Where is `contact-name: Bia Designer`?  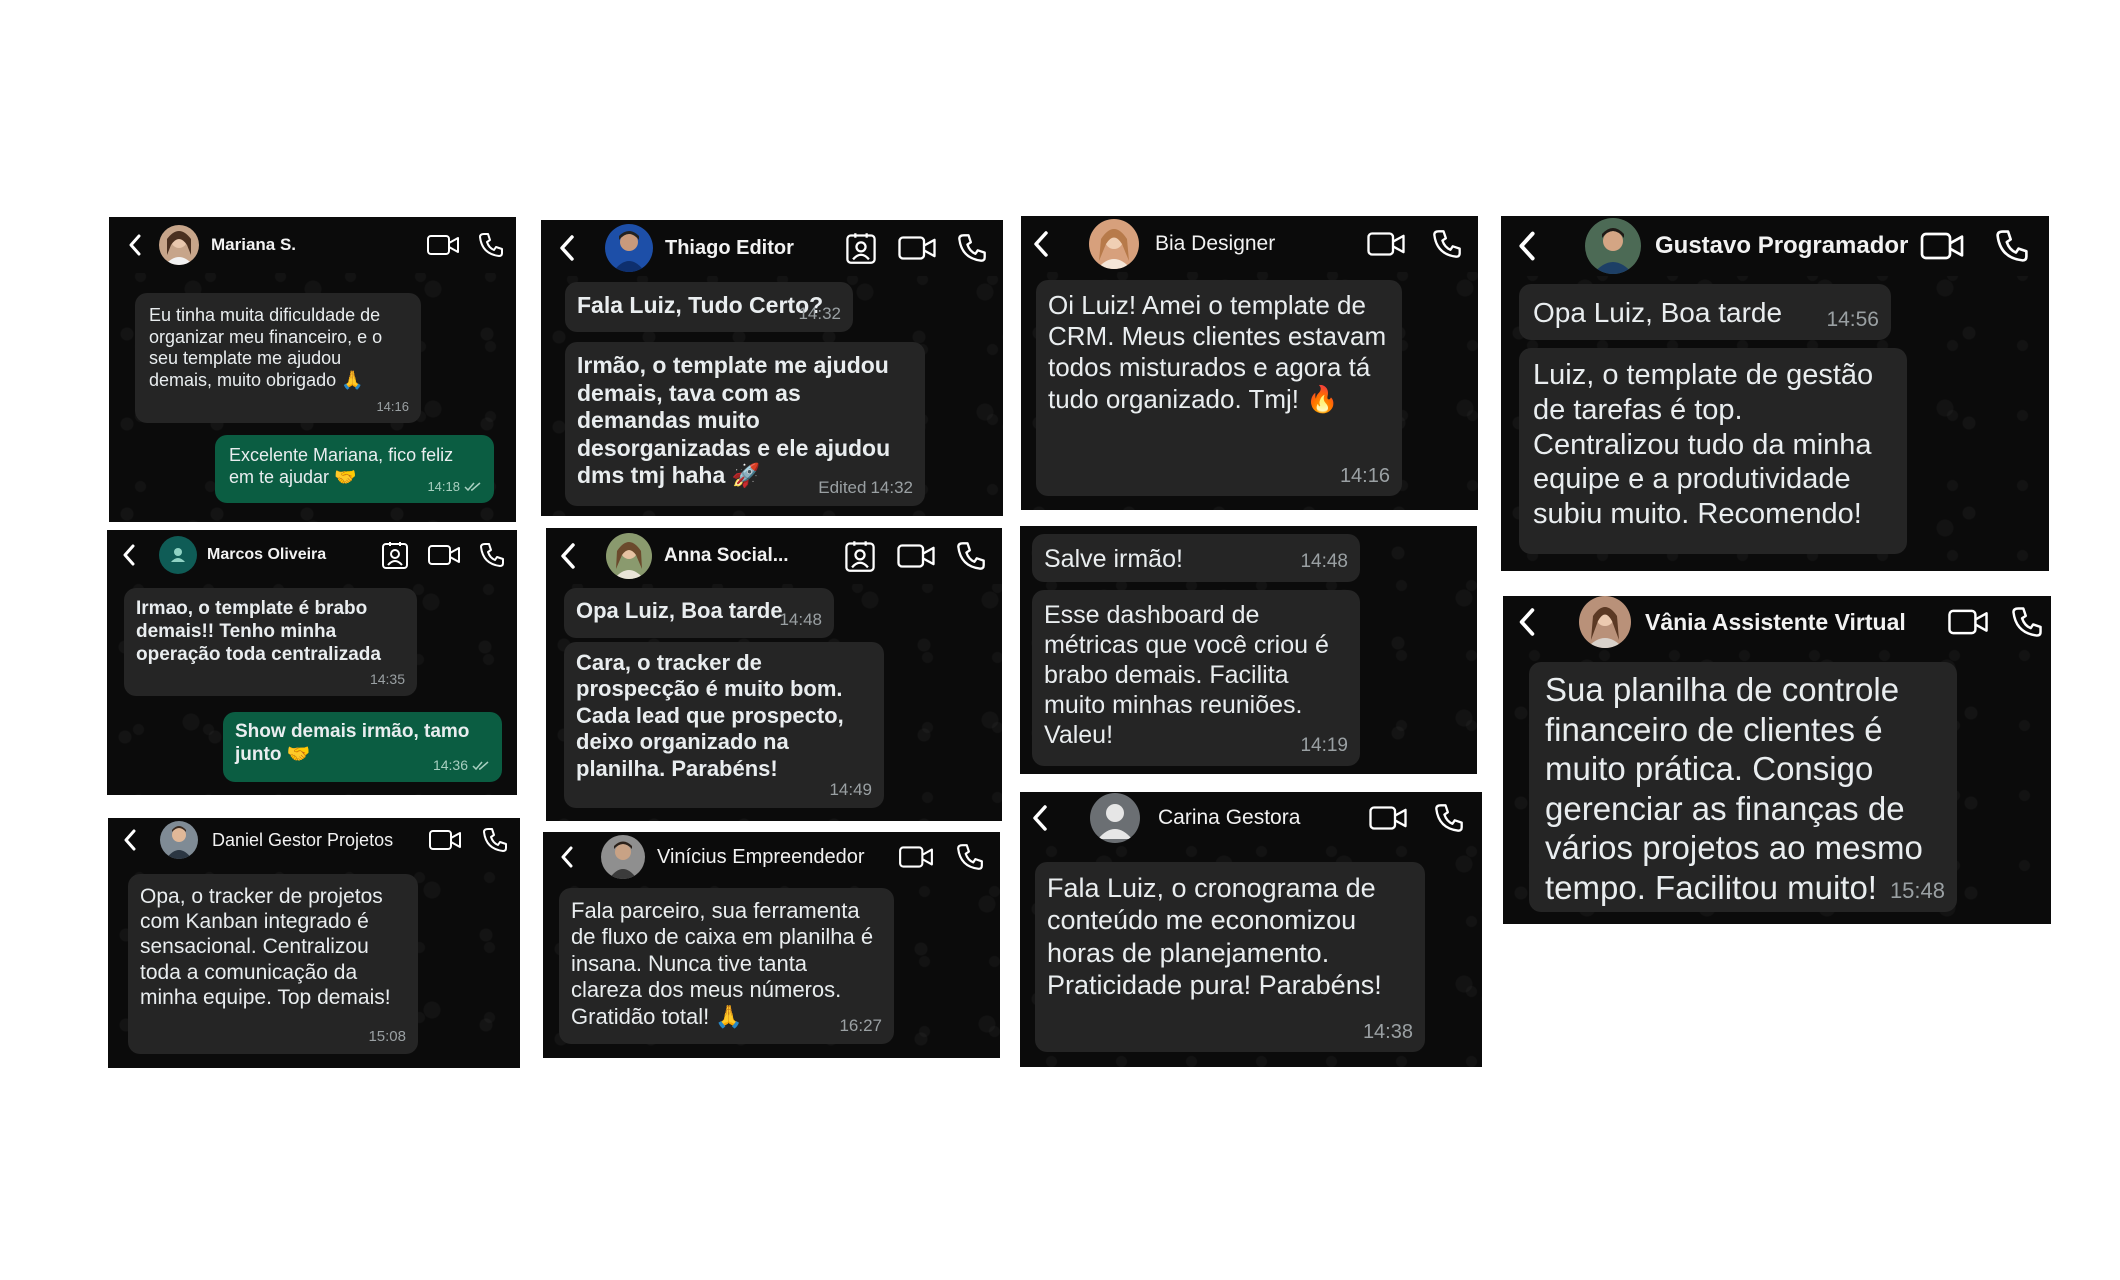 contact-name: Bia Designer is located at coordinates (1260, 244).